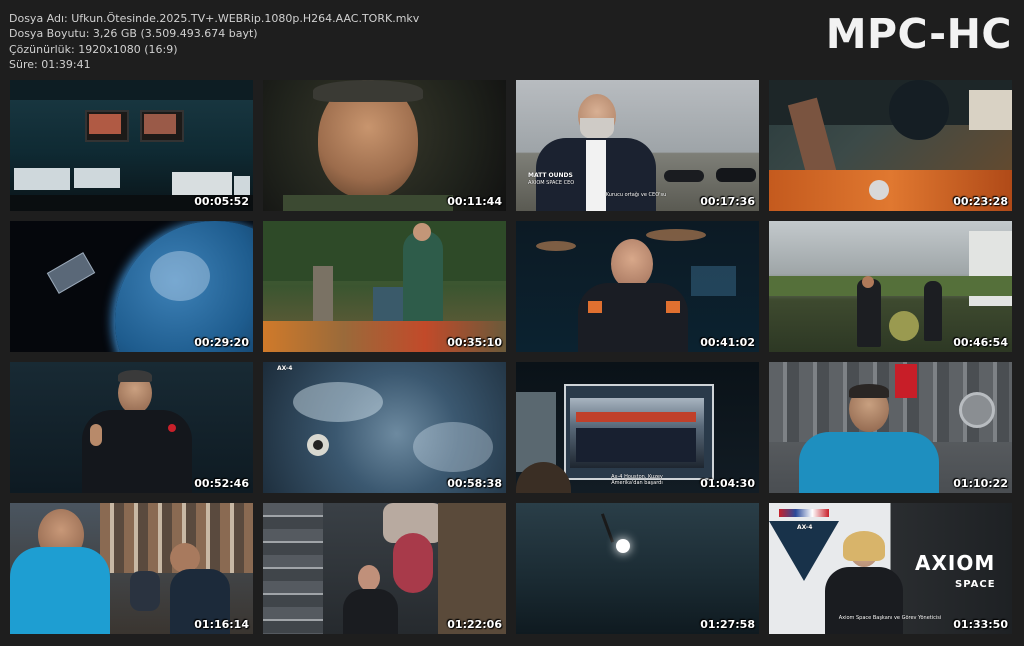 The width and height of the screenshot is (1024, 646). What do you see at coordinates (727, 624) in the screenshot?
I see `timestamp: 01:27:58` at bounding box center [727, 624].